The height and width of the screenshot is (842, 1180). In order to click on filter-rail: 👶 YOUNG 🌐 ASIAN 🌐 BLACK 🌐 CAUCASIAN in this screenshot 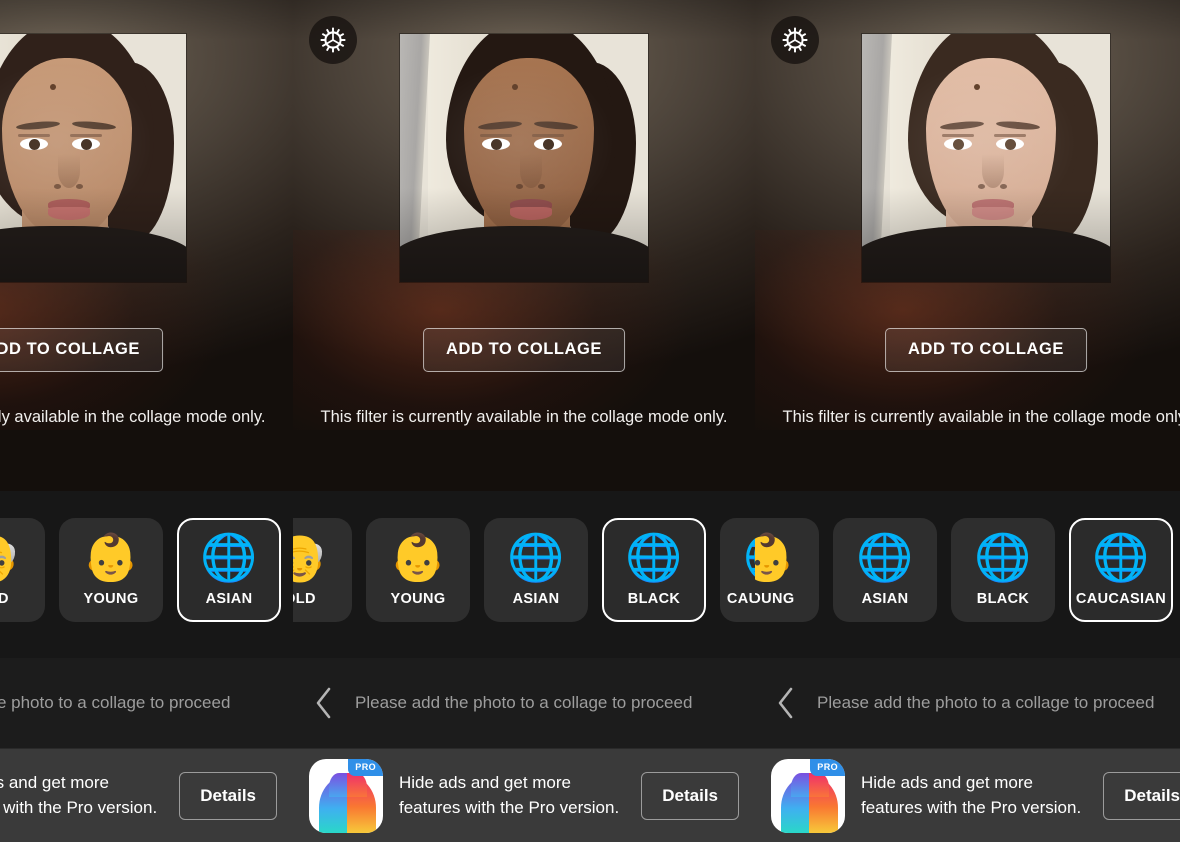, I will do `click(964, 570)`.